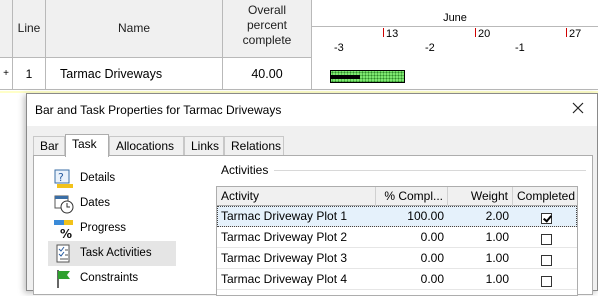 The image size is (598, 296). I want to click on nav-label: Progress, so click(103, 228).